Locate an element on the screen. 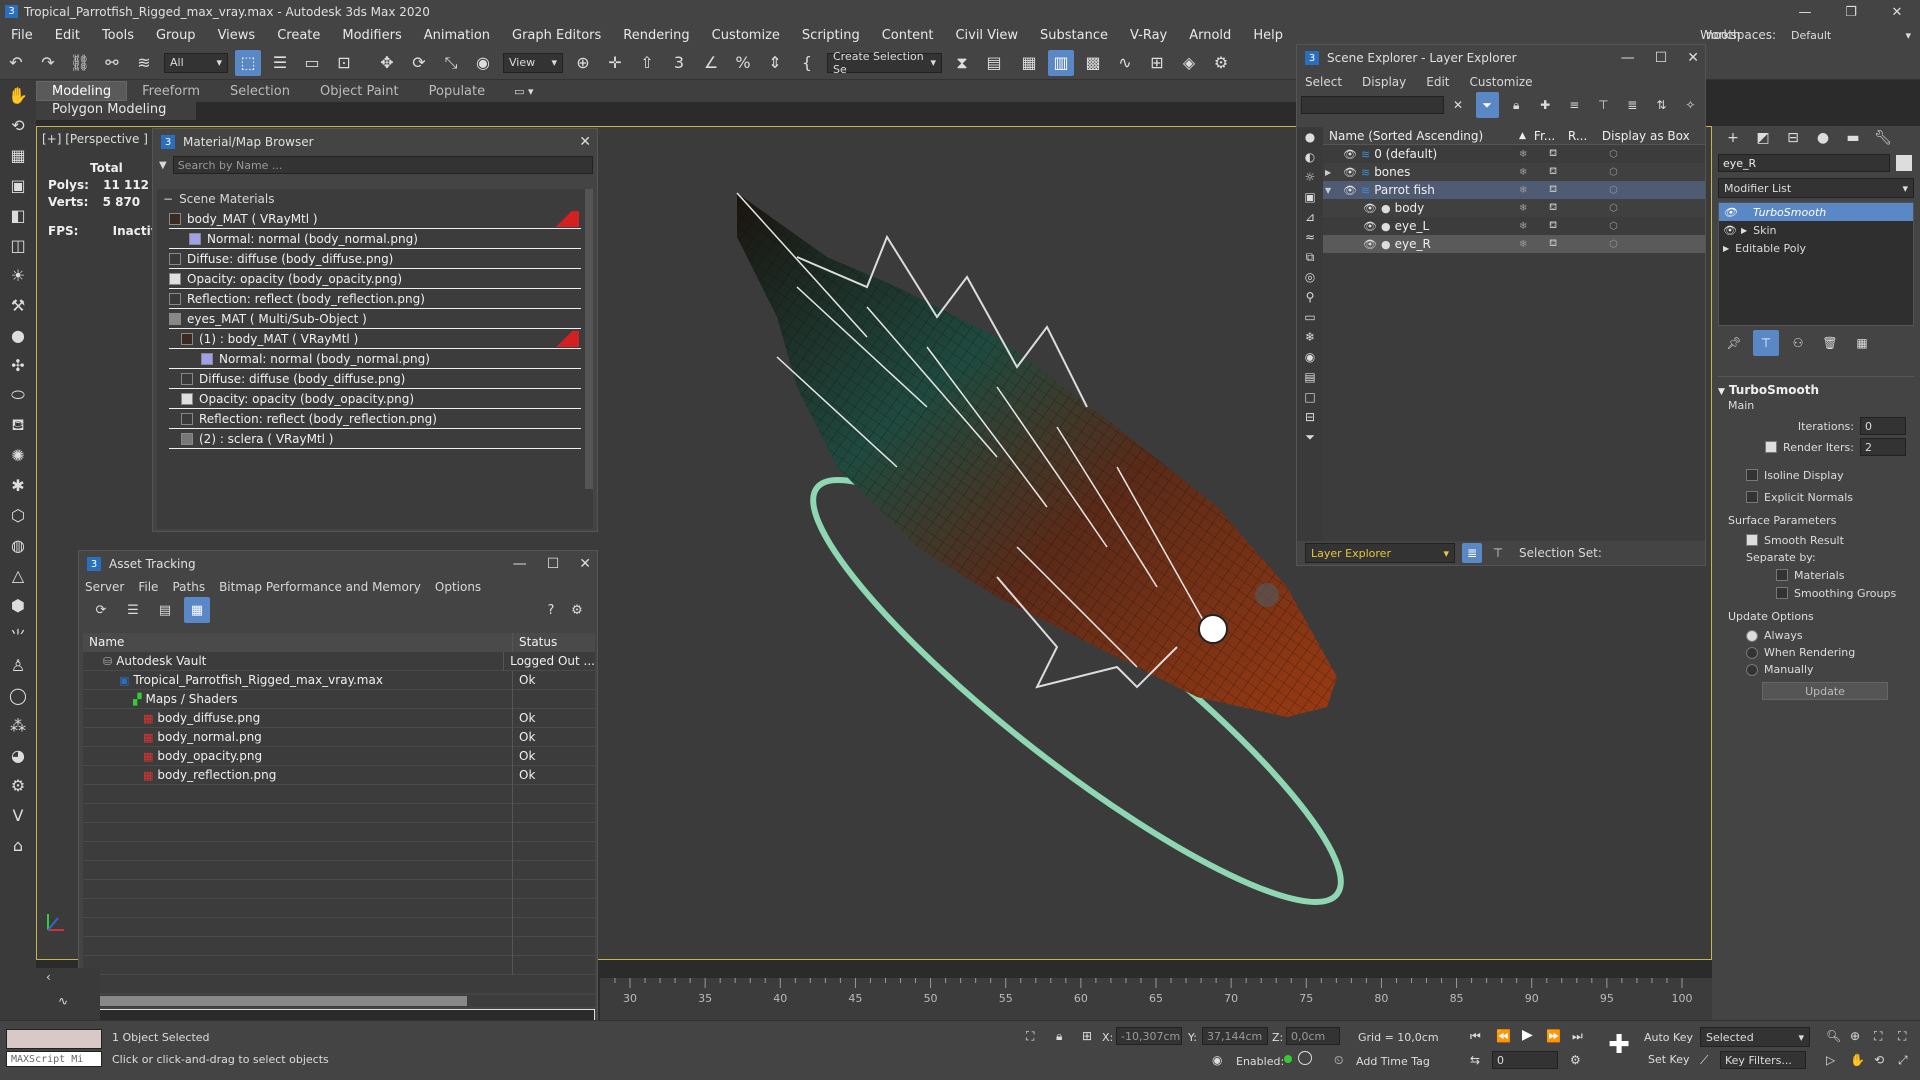 This screenshot has width=1920, height=1080. close-icon: ✕ is located at coordinates (585, 142).